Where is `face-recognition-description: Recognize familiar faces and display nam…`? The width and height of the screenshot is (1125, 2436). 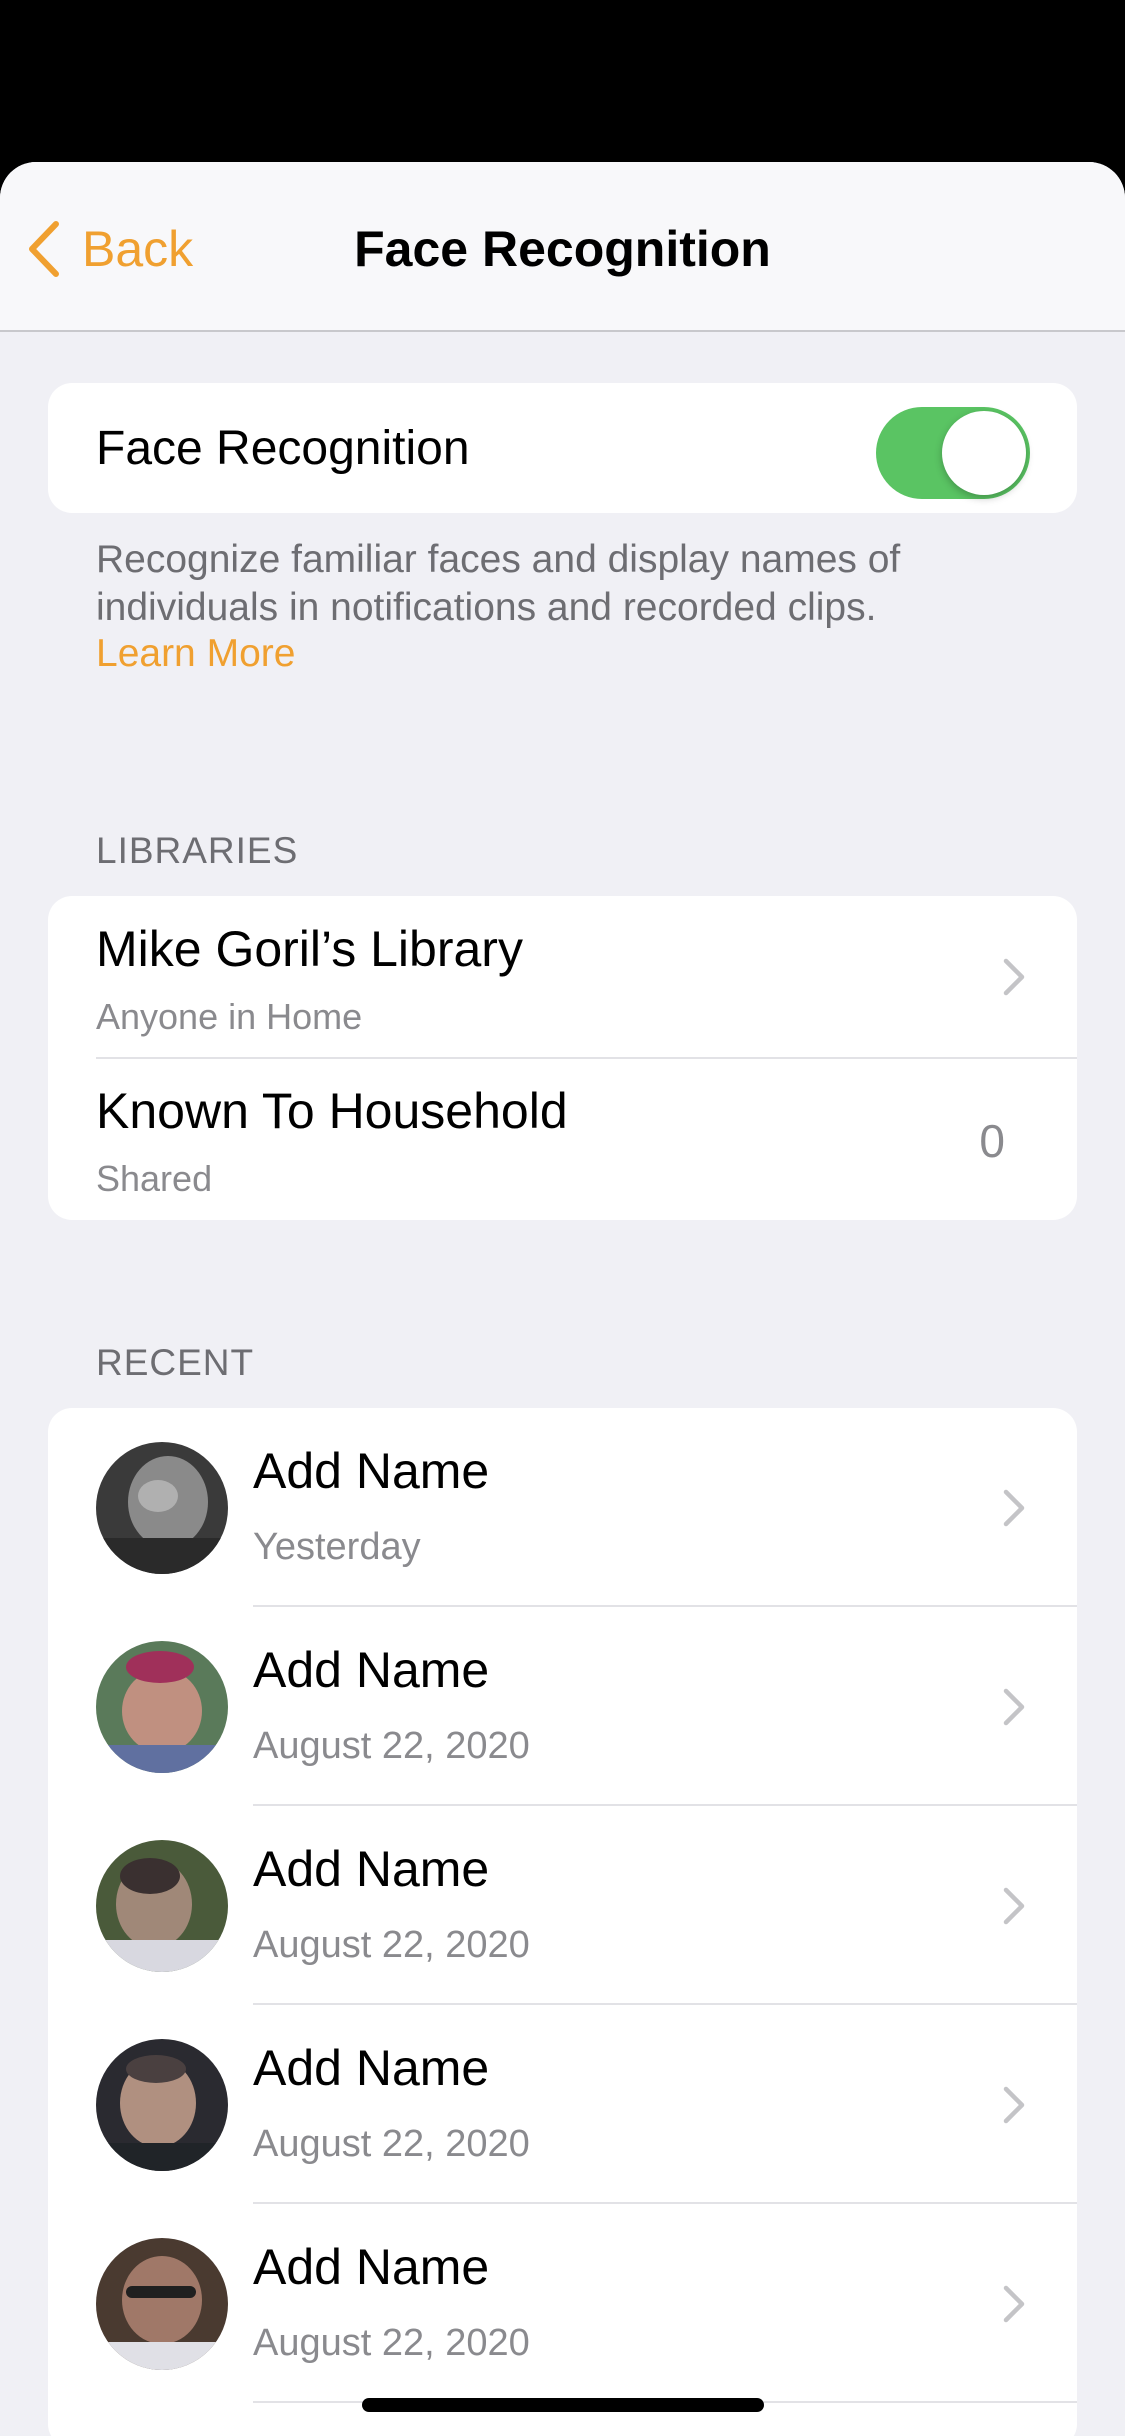 face-recognition-description: Recognize familiar faces and display nam… is located at coordinates (498, 583).